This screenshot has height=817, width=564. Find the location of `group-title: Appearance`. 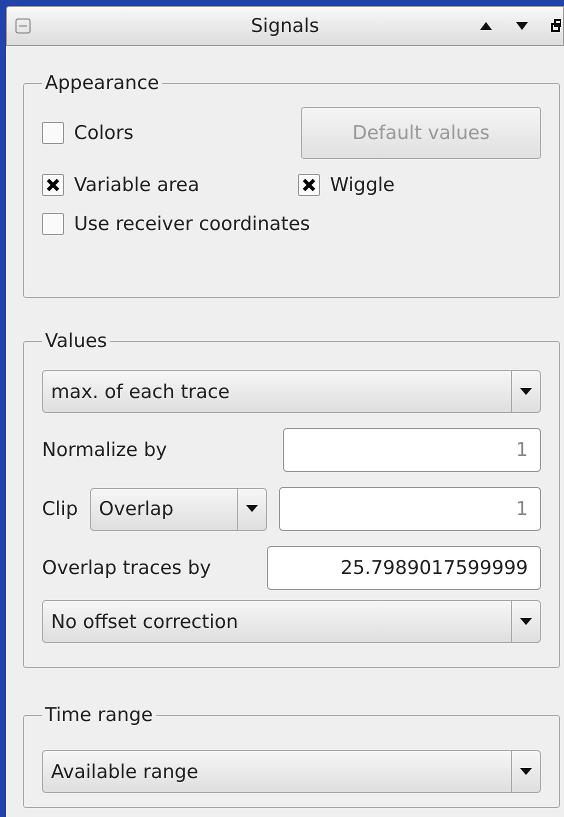

group-title: Appearance is located at coordinates (102, 83).